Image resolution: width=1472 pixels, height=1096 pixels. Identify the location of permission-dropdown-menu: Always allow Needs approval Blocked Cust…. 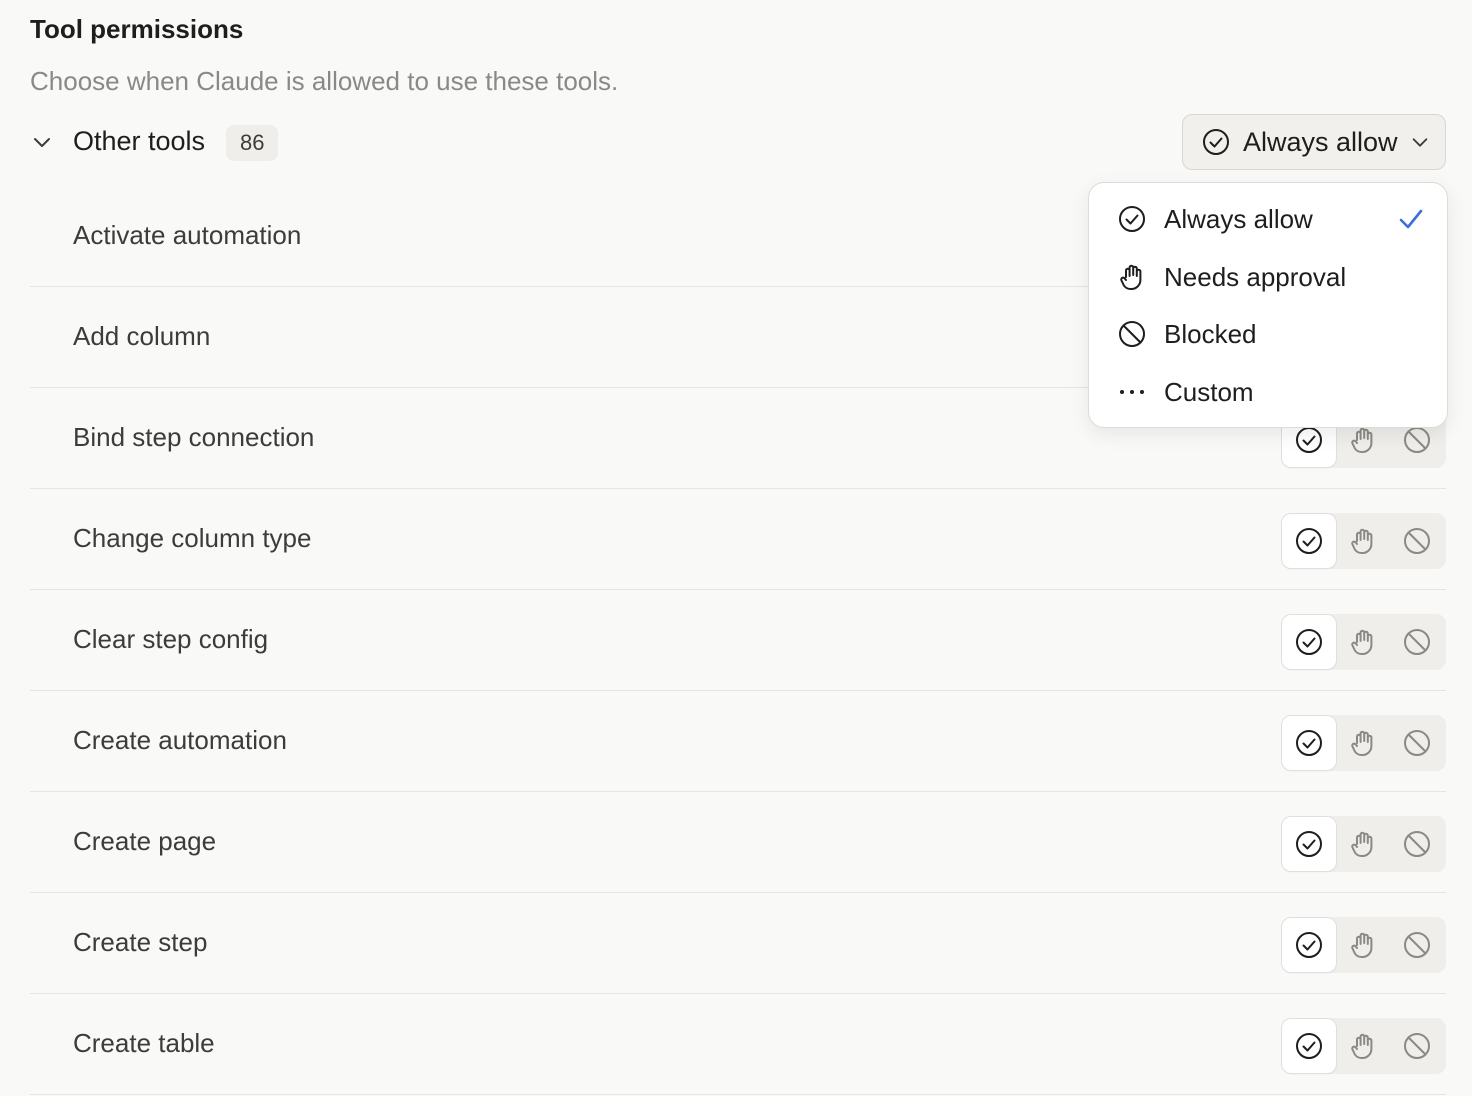
(1268, 305).